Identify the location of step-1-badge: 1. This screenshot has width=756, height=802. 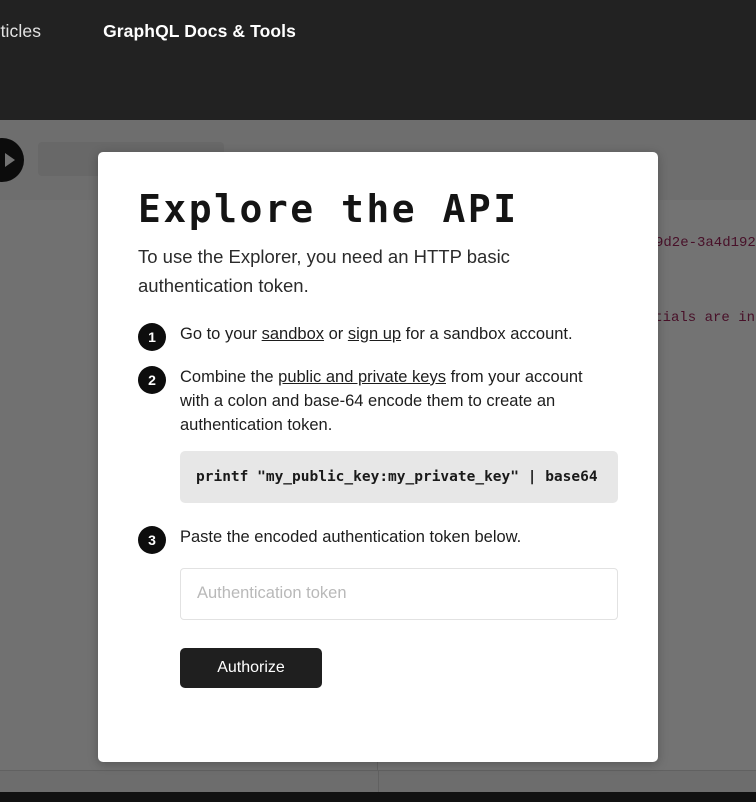
(152, 336).